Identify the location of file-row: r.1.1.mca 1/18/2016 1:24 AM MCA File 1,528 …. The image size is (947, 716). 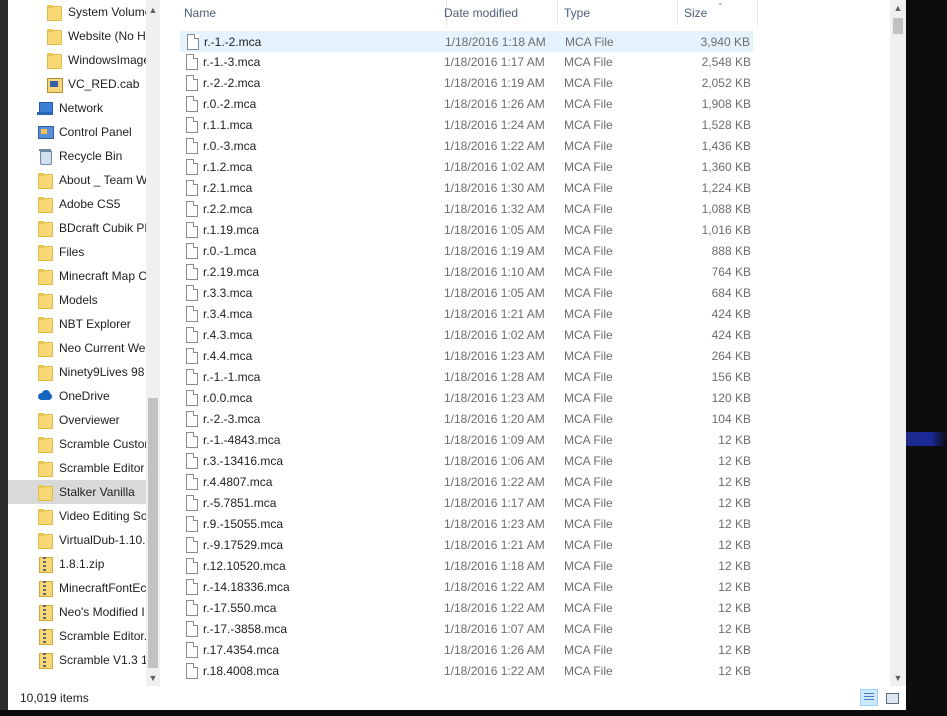
(466, 125).